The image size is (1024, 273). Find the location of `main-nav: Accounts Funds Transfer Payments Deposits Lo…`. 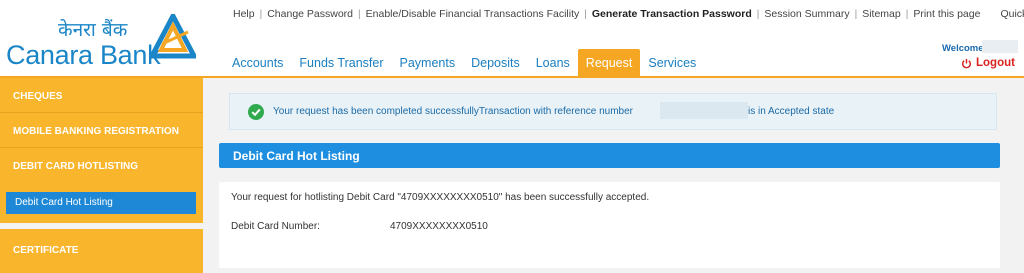

main-nav: Accounts Funds Transfer Payments Deposits Lo… is located at coordinates (464, 62).